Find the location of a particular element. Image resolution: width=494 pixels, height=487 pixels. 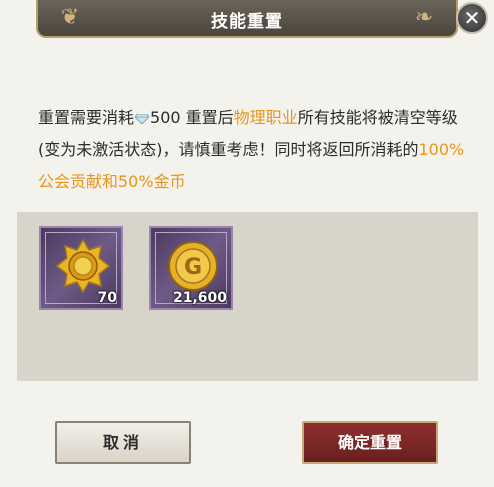

guild-medal-icon is located at coordinates (83, 266).